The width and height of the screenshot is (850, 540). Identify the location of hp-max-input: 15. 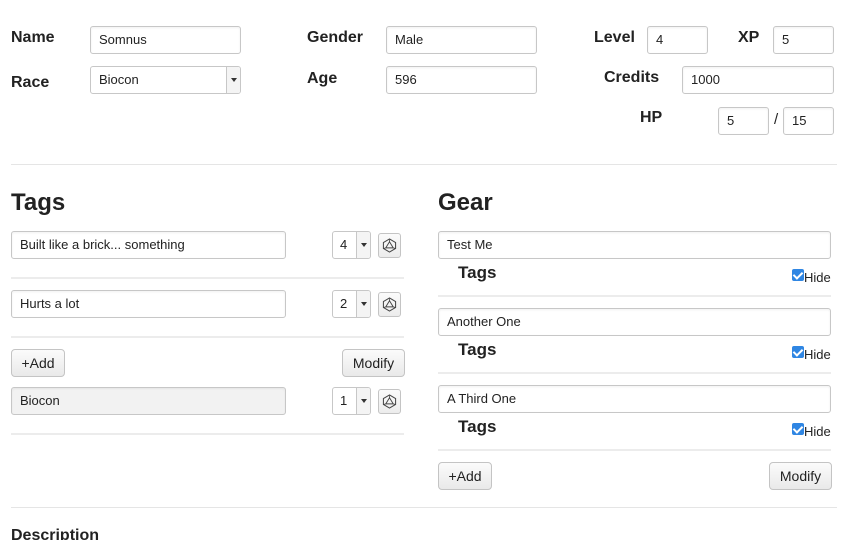
(808, 121).